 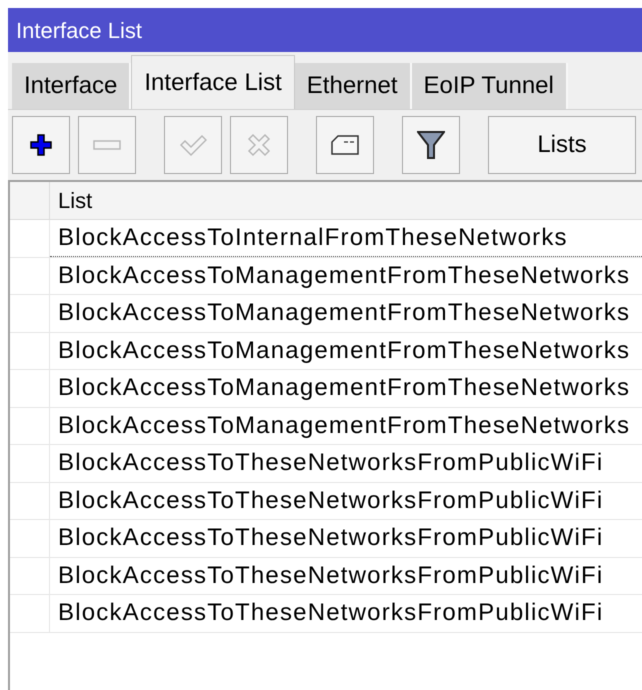 I want to click on tab: EoIP Tunnel, so click(x=490, y=86).